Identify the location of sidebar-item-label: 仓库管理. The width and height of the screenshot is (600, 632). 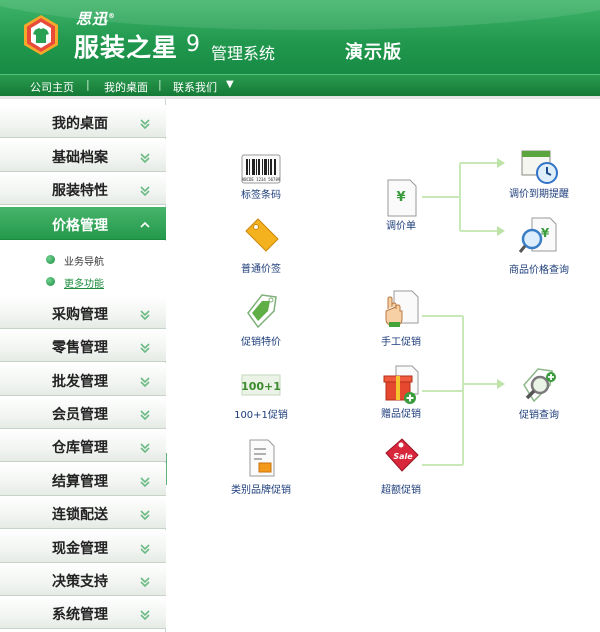
(80, 448).